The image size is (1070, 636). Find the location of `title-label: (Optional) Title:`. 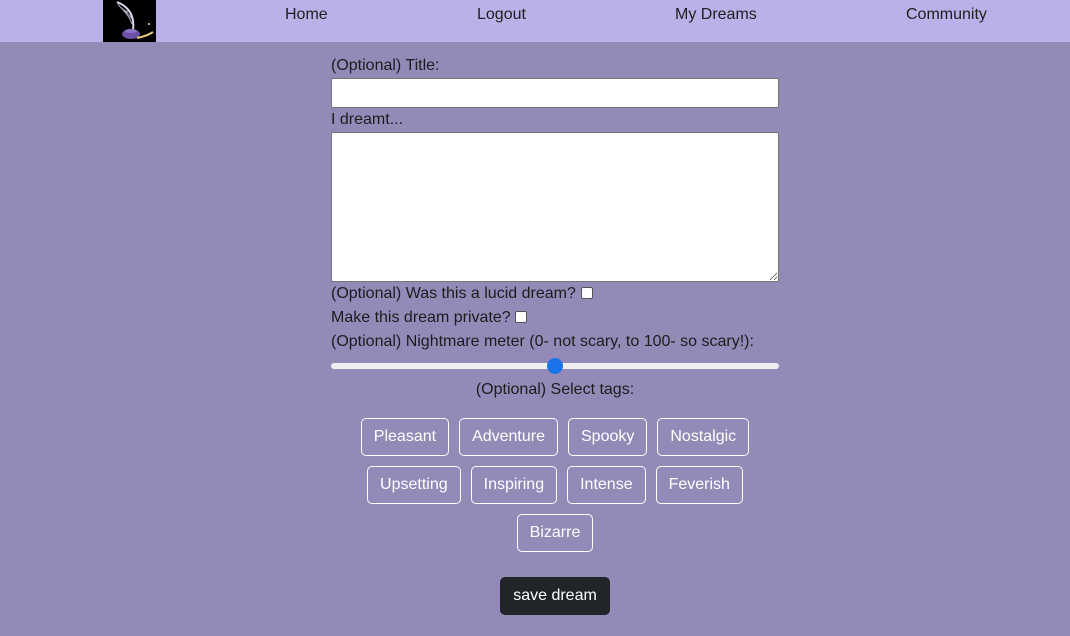

title-label: (Optional) Title: is located at coordinates (385, 65).